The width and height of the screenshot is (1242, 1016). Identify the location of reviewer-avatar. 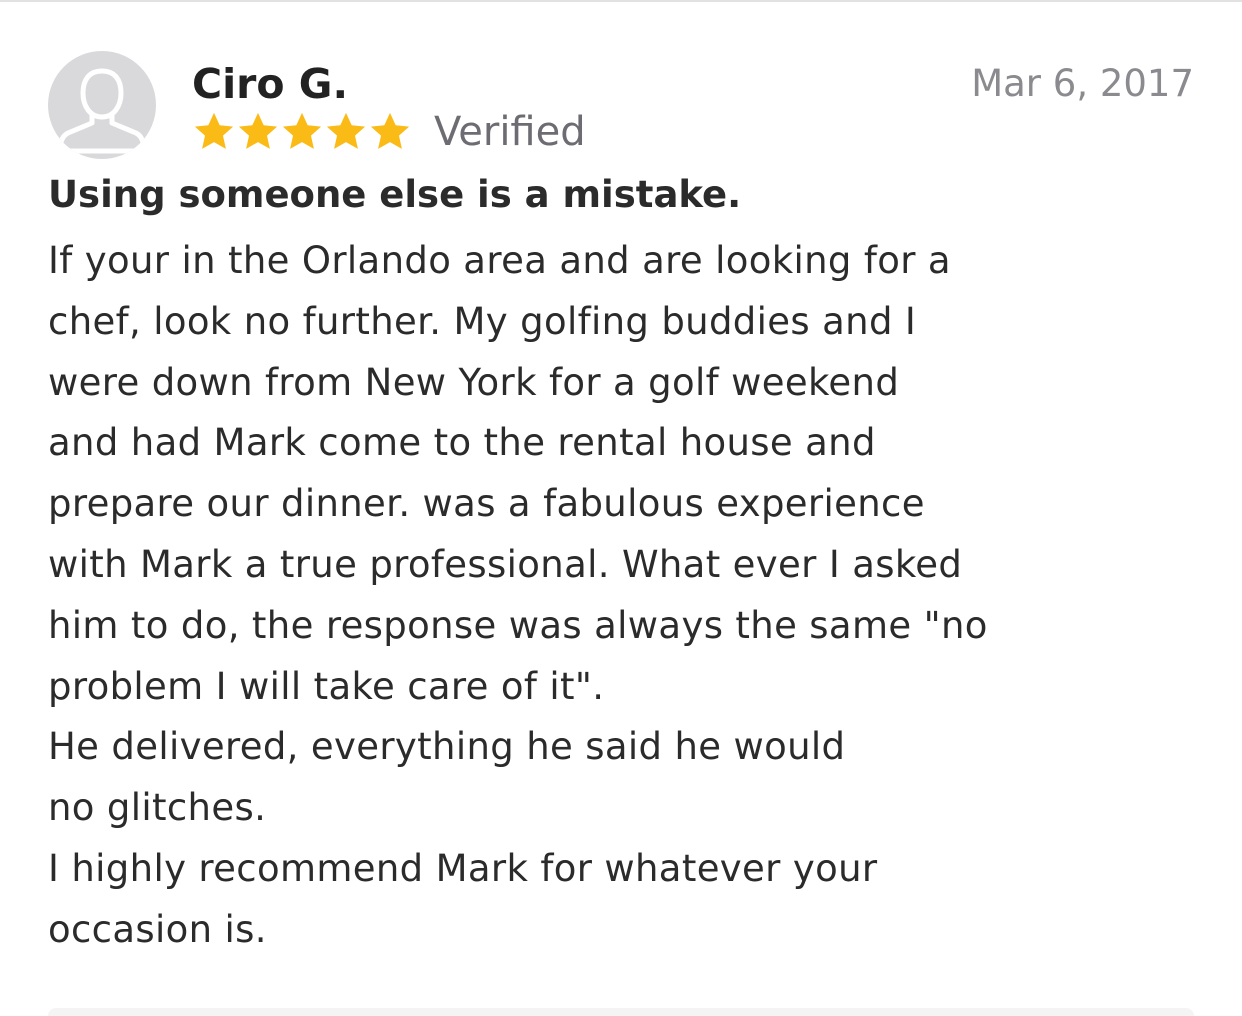
(102, 105).